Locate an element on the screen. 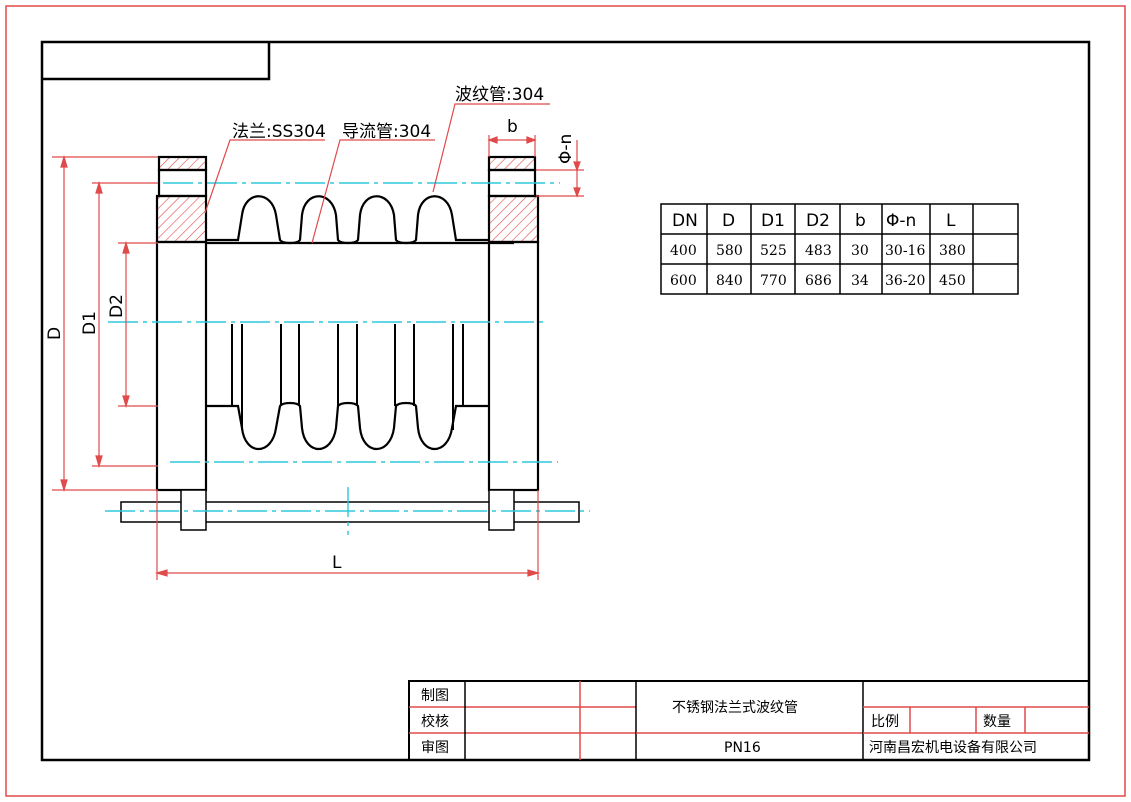  header-l: L is located at coordinates (951, 221).